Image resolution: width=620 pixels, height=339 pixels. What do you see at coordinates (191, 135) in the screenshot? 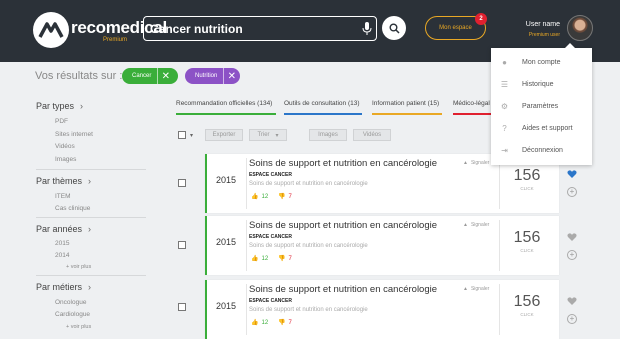
I see `caret-down-icon: ▾` at bounding box center [191, 135].